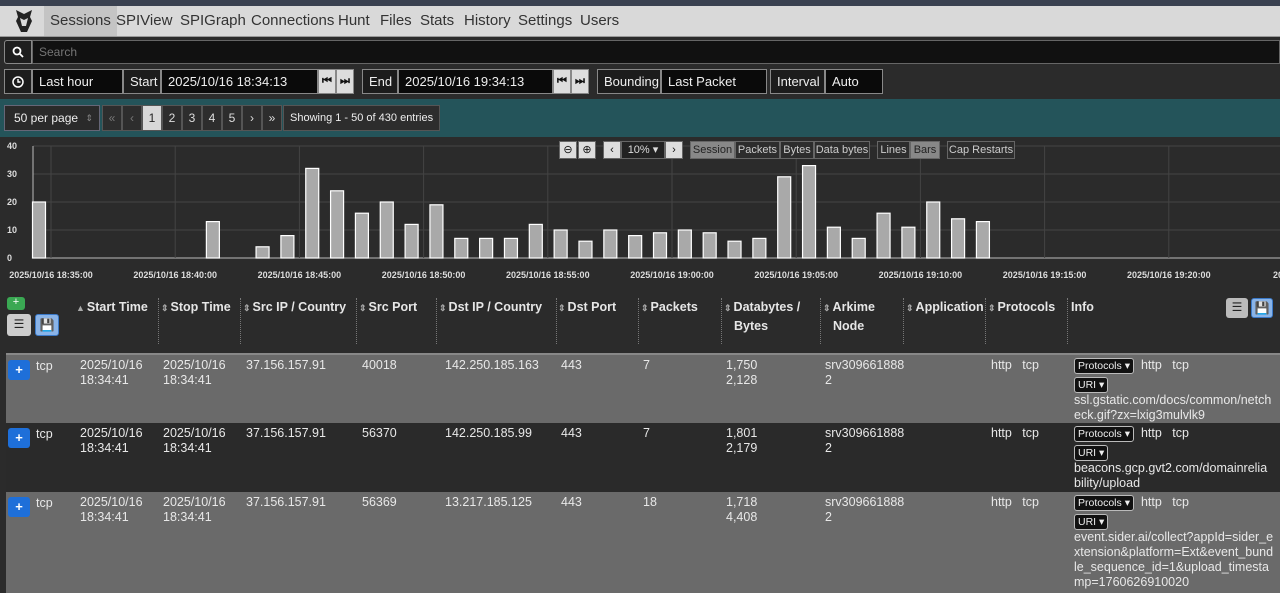  What do you see at coordinates (854, 81) in the screenshot?
I see `interval-select: Auto` at bounding box center [854, 81].